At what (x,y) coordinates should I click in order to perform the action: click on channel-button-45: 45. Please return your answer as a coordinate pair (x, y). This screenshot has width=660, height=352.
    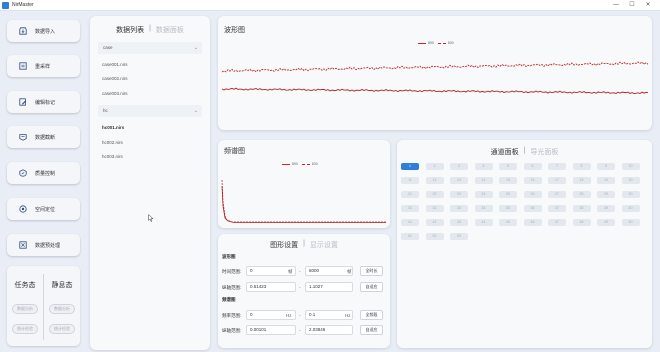
    Looking at the image, I should click on (508, 222).